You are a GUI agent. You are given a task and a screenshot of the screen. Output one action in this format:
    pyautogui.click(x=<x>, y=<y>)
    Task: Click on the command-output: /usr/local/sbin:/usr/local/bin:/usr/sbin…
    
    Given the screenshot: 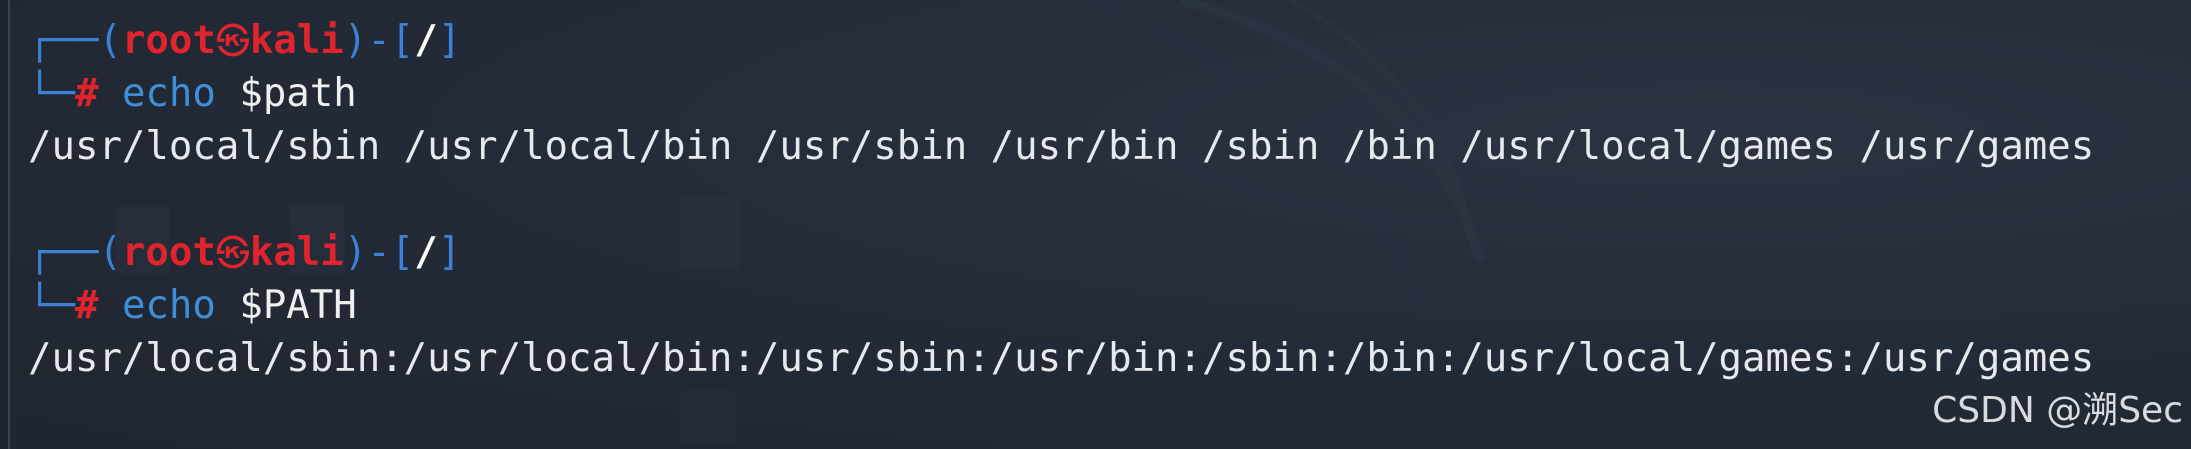 What is the action you would take?
    pyautogui.click(x=1061, y=358)
    